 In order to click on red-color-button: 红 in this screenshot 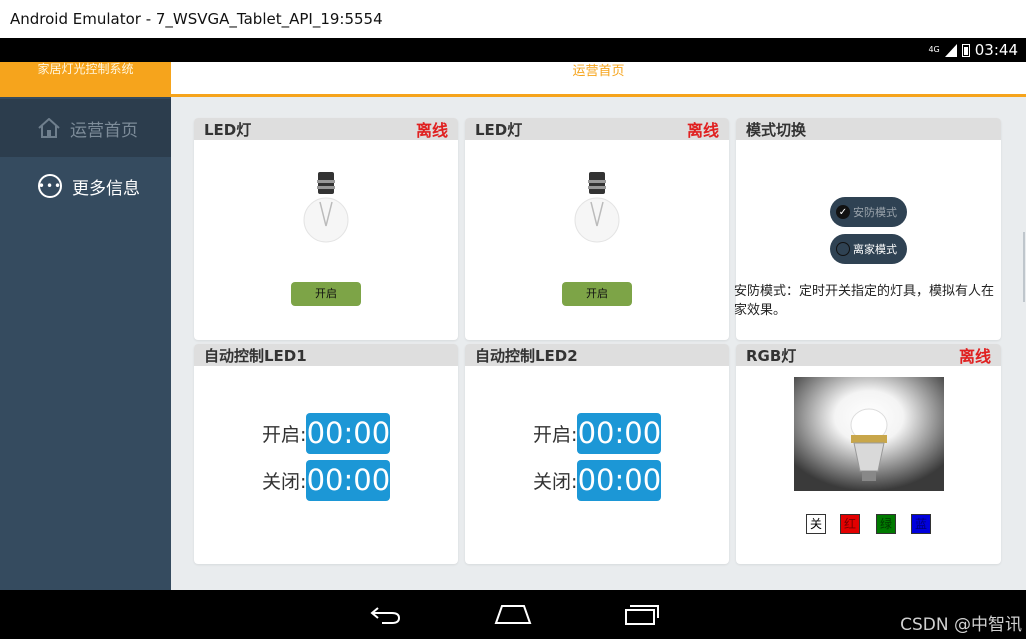, I will do `click(850, 524)`.